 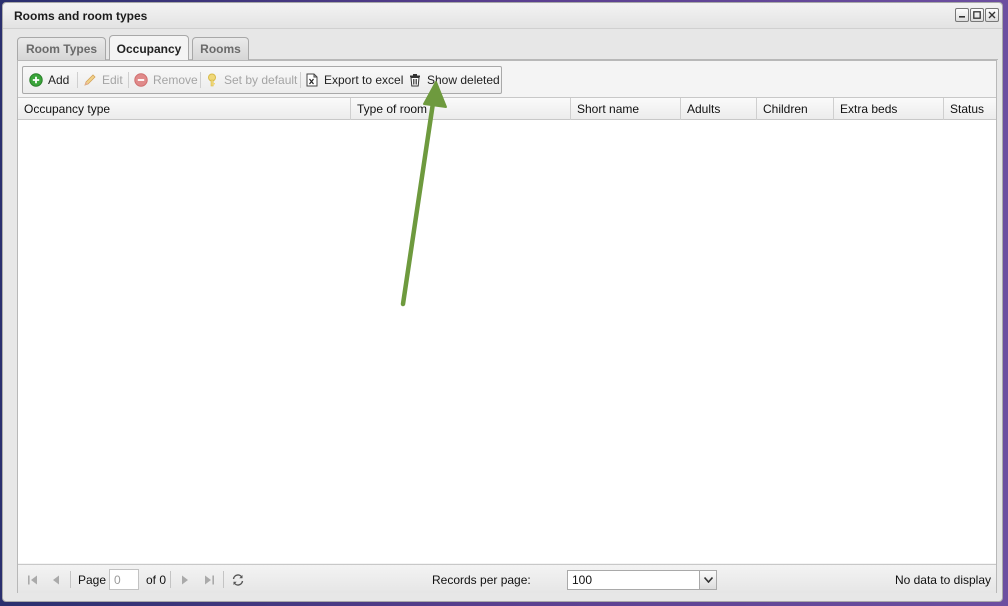 I want to click on set-default-label: Set by default, so click(x=261, y=80).